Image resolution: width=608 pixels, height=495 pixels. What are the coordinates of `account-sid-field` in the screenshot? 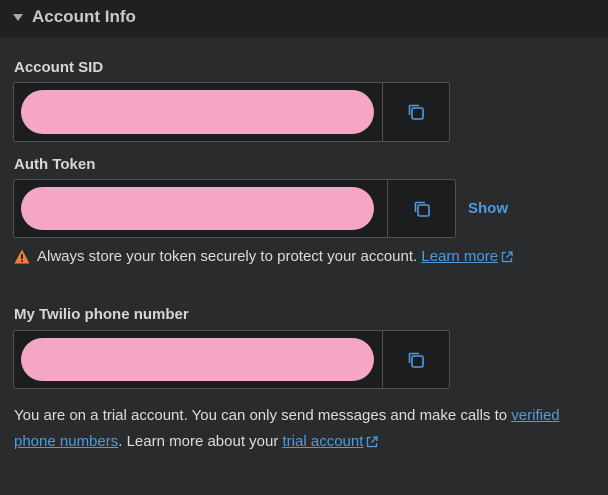 It's located at (231, 112).